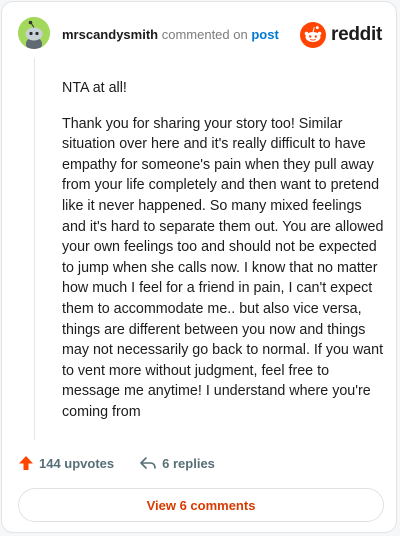 This screenshot has height=536, width=400. Describe the element at coordinates (188, 463) in the screenshot. I see `reply-count: 6 replies` at that location.